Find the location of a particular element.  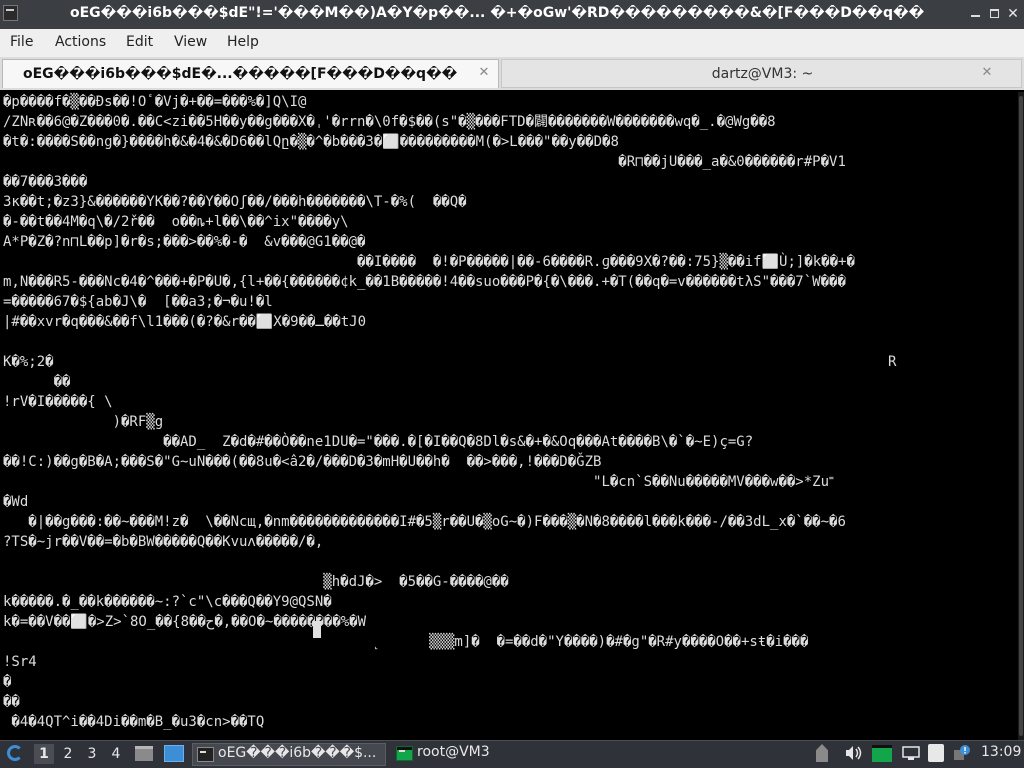

tab-dartz-session: dartz@VM3: ~ ✕ is located at coordinates (761, 73).